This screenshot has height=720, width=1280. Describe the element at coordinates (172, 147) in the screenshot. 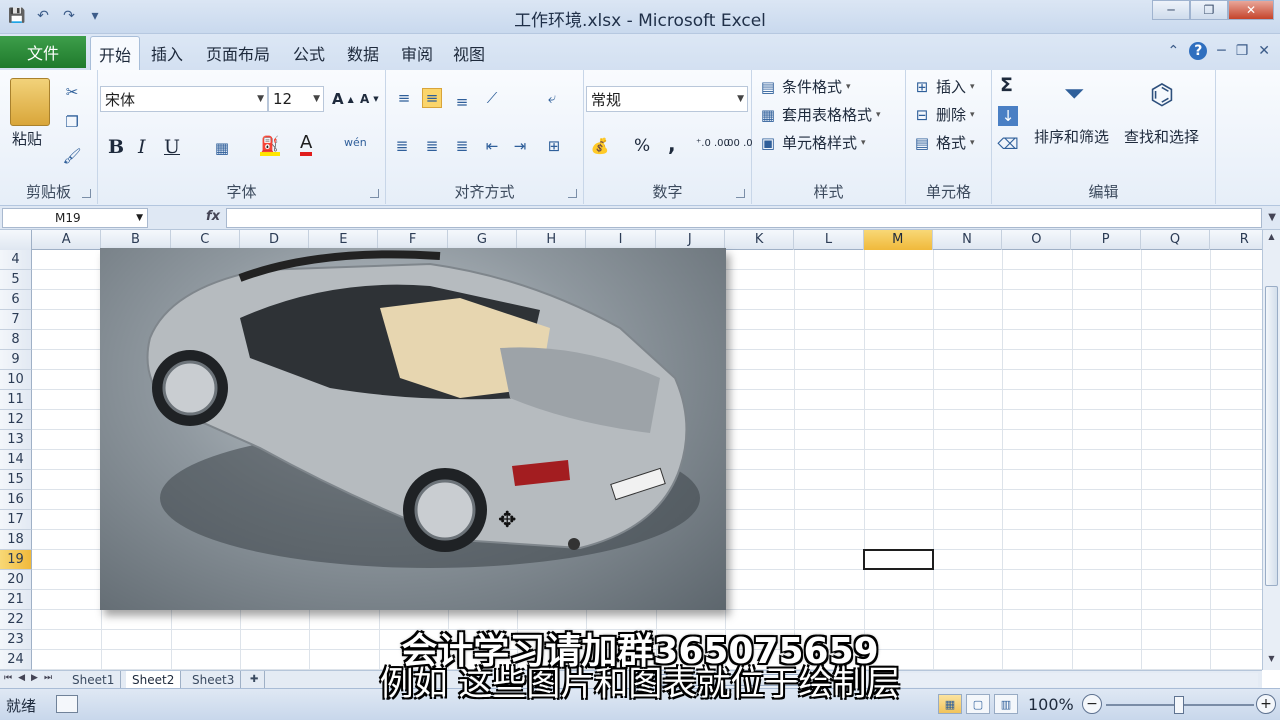

I see `underline-button: U` at that location.